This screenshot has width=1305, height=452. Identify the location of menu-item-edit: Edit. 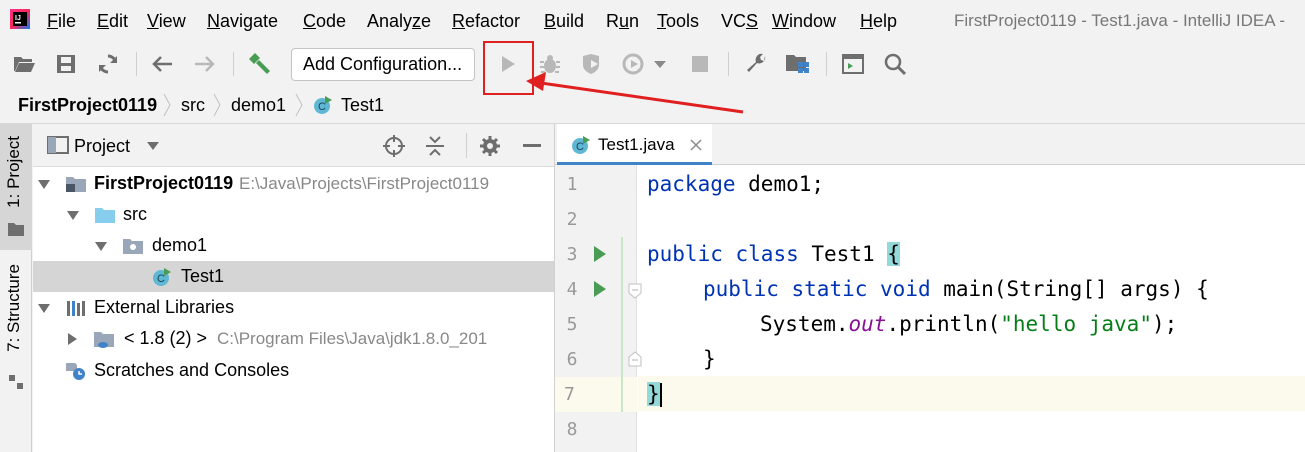
(112, 21).